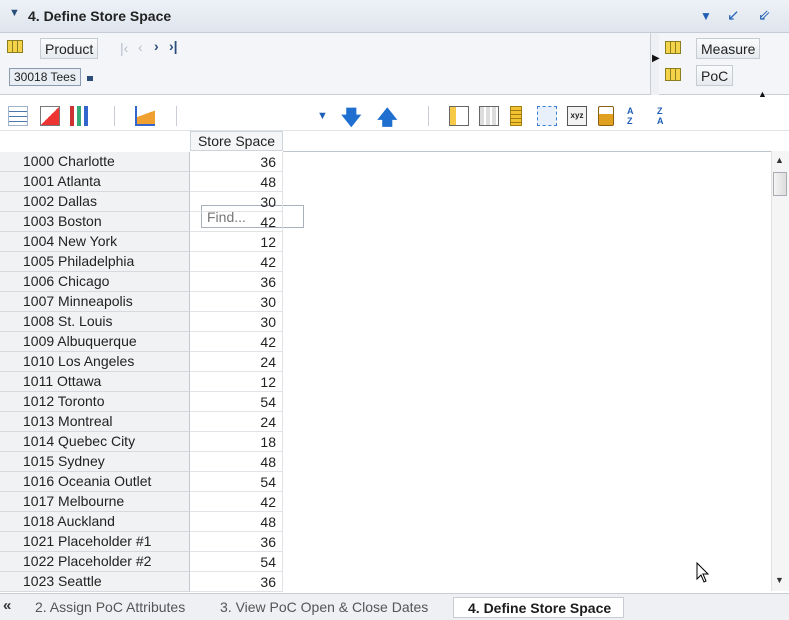 Image resolution: width=789 pixels, height=620 pixels. What do you see at coordinates (95, 482) in the screenshot?
I see `row-header-store: 1016 Oceania Outlet` at bounding box center [95, 482].